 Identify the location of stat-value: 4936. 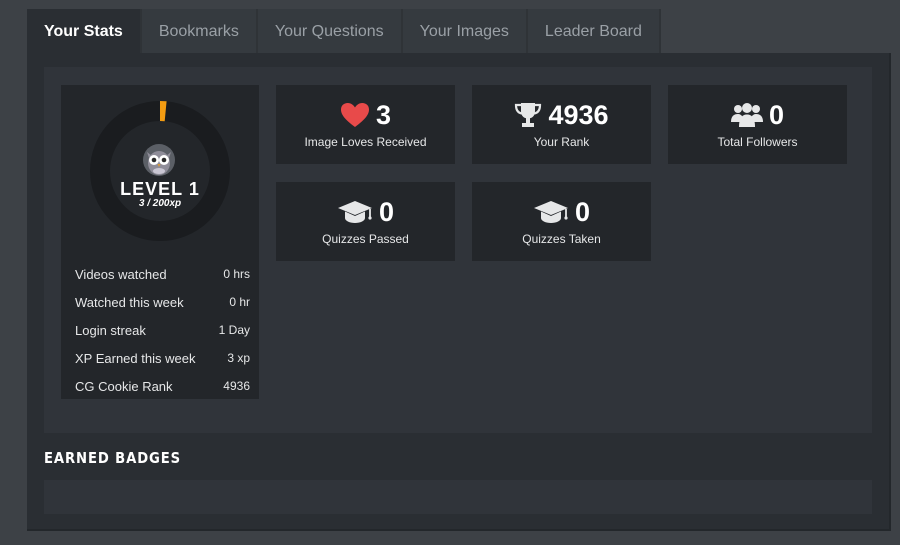
(236, 386).